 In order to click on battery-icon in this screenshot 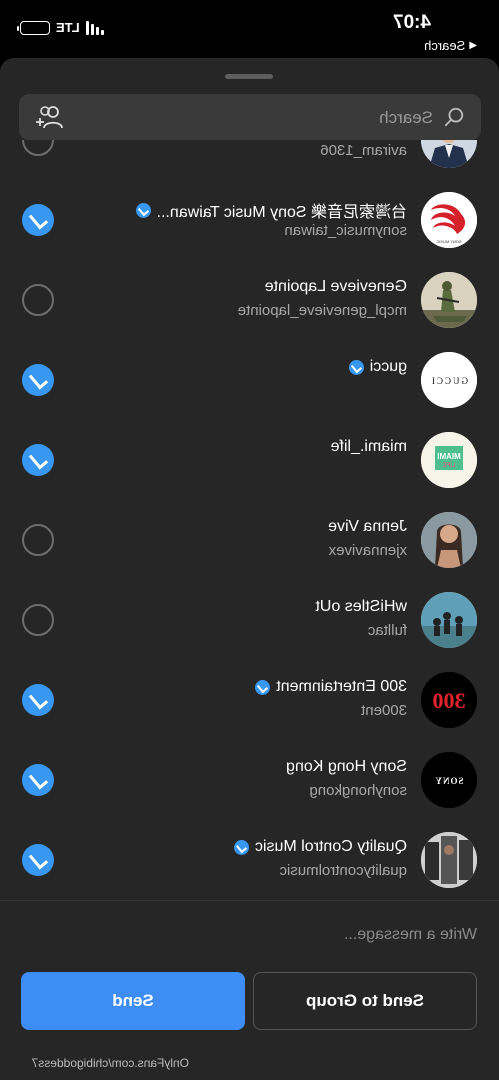, I will do `click(35, 27)`.